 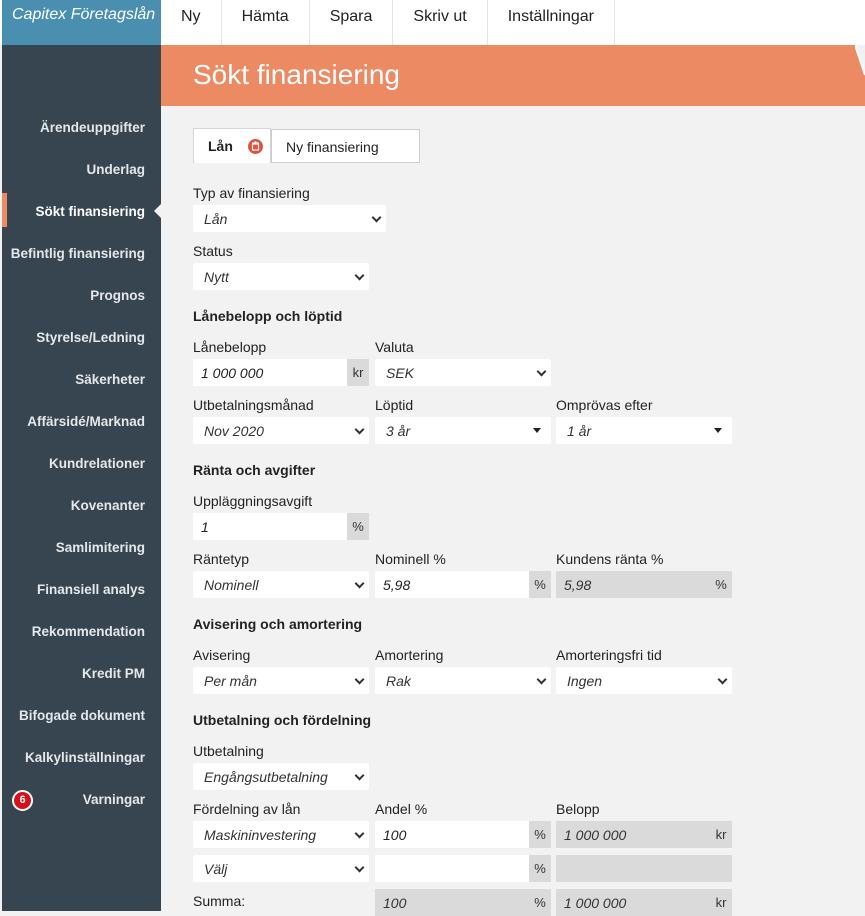 I want to click on banner-decoration, so click(x=860, y=60).